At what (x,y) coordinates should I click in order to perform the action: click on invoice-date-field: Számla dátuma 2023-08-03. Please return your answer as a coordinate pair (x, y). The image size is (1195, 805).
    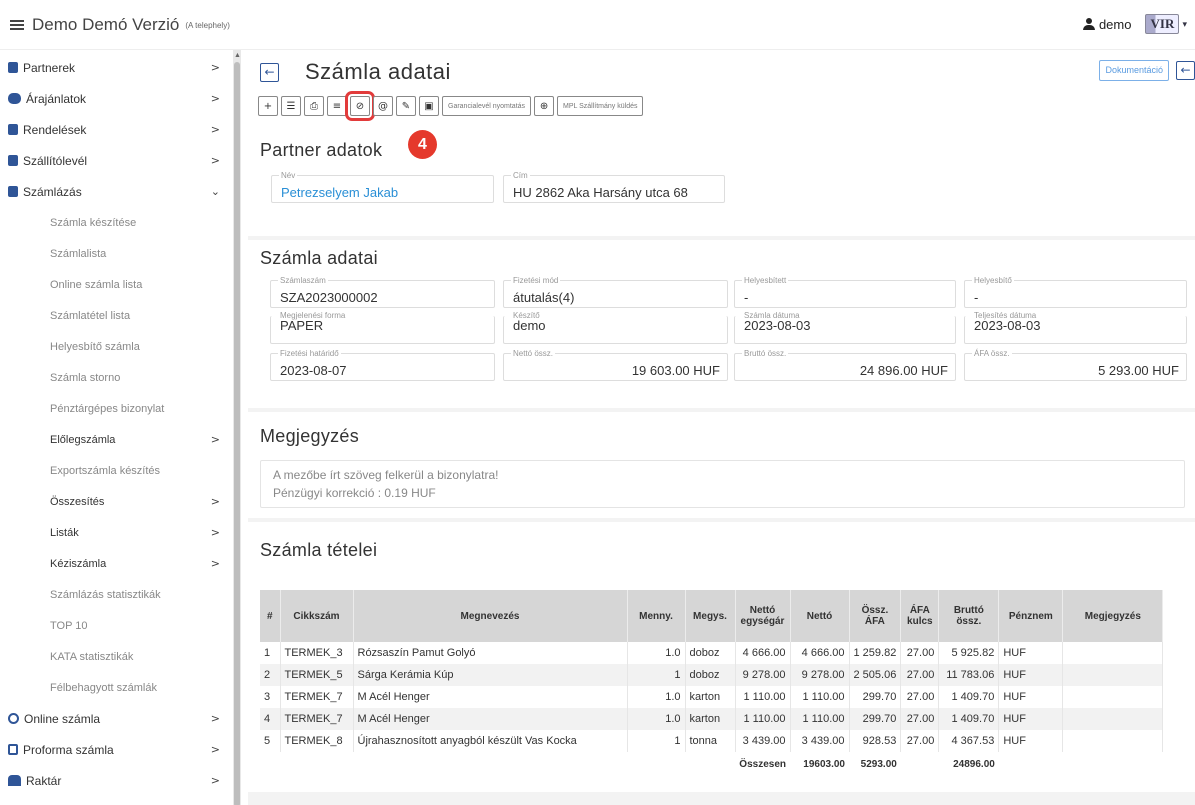
    Looking at the image, I should click on (845, 327).